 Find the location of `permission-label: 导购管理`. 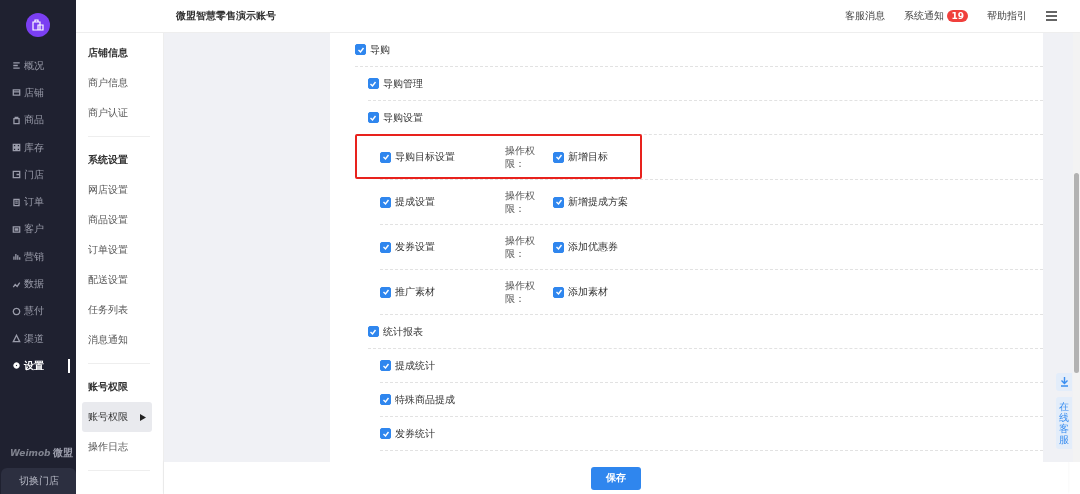

permission-label: 导购管理 is located at coordinates (402, 83).